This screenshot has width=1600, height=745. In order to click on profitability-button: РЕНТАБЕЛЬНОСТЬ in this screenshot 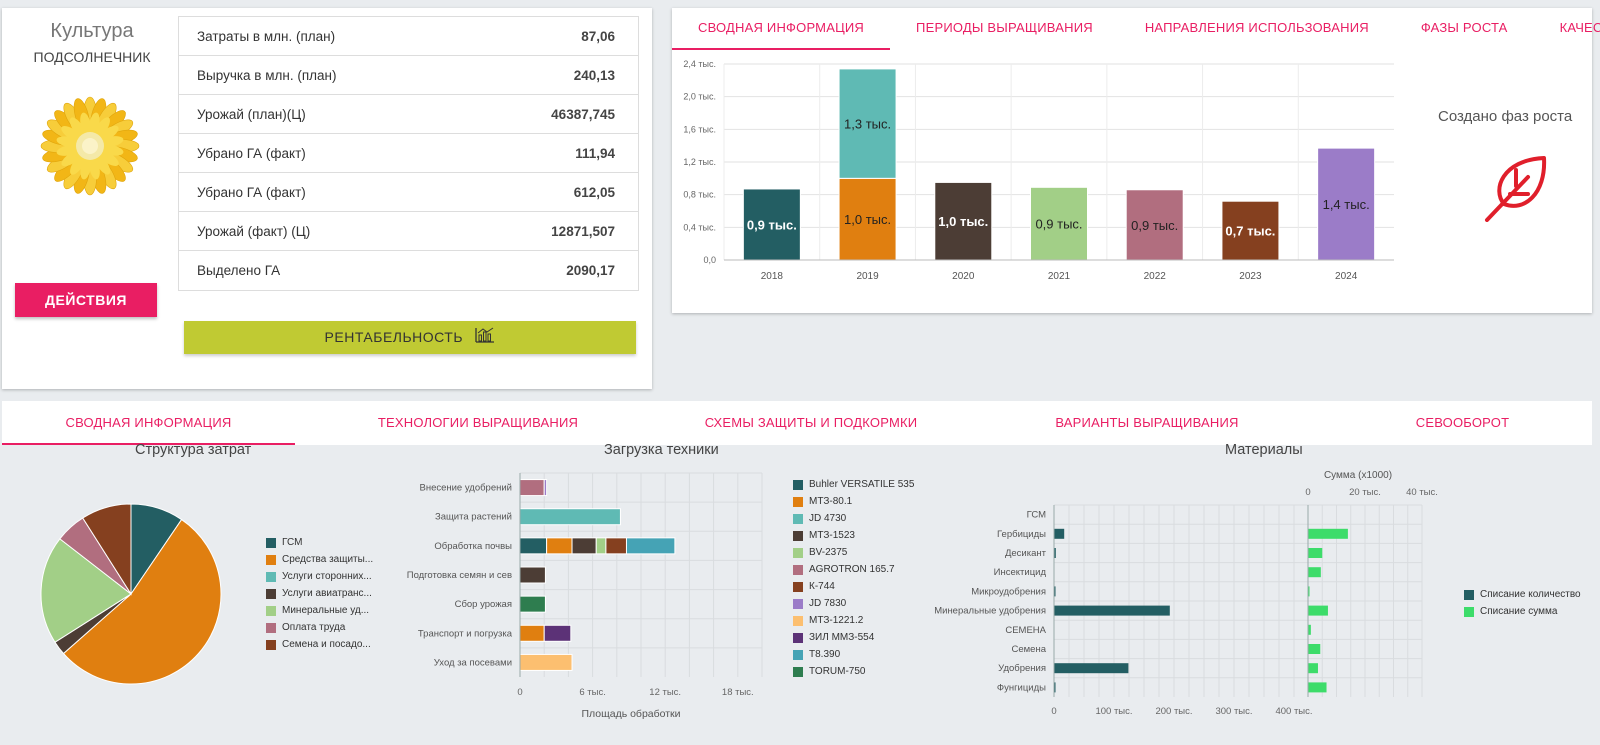, I will do `click(410, 337)`.